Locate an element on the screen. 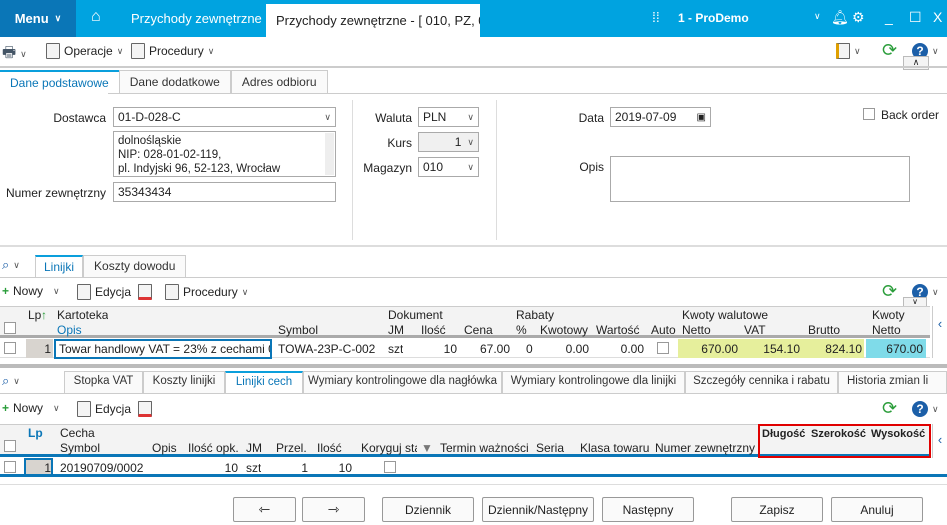  zapisz-button: Zapisz is located at coordinates (777, 509).